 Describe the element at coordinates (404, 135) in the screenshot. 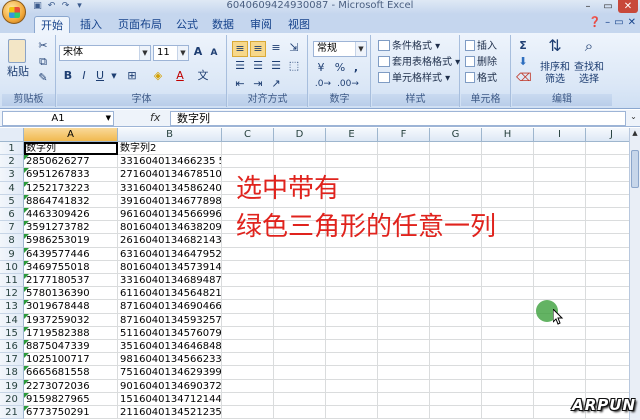

I see `column-header: F` at that location.